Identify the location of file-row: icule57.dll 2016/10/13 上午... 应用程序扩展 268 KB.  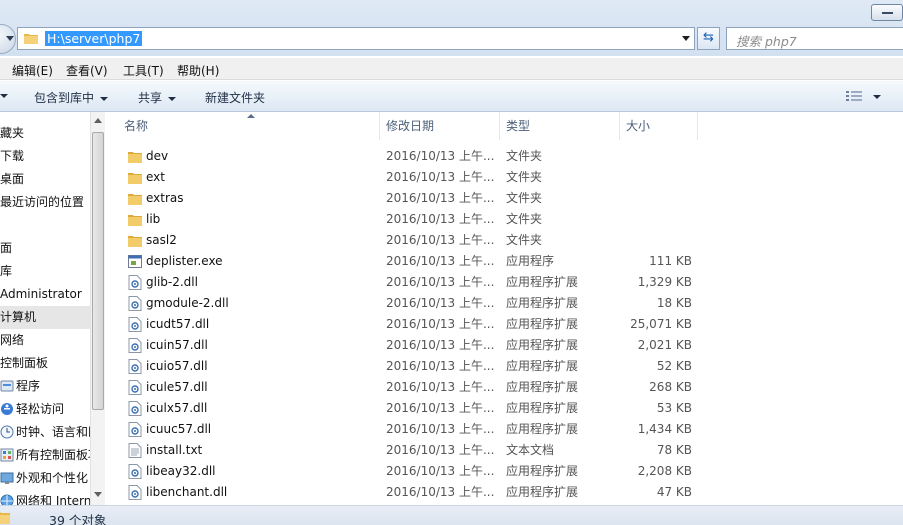
(505, 387).